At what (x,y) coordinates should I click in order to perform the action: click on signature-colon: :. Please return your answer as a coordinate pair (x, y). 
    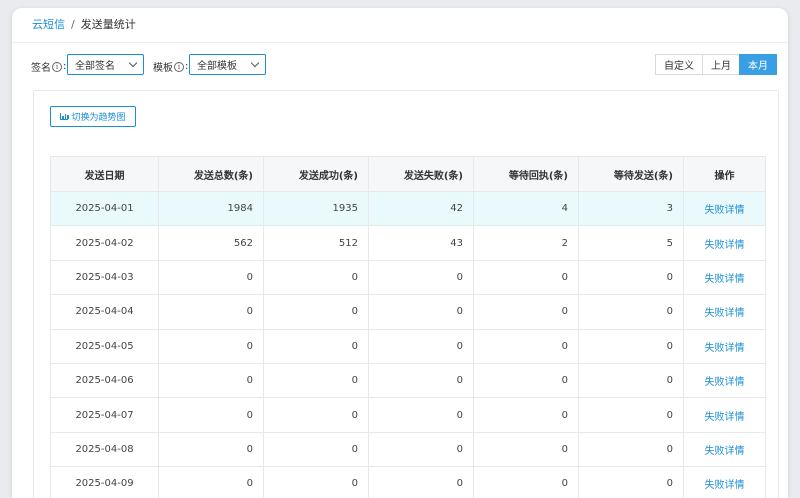
    Looking at the image, I should click on (65, 66).